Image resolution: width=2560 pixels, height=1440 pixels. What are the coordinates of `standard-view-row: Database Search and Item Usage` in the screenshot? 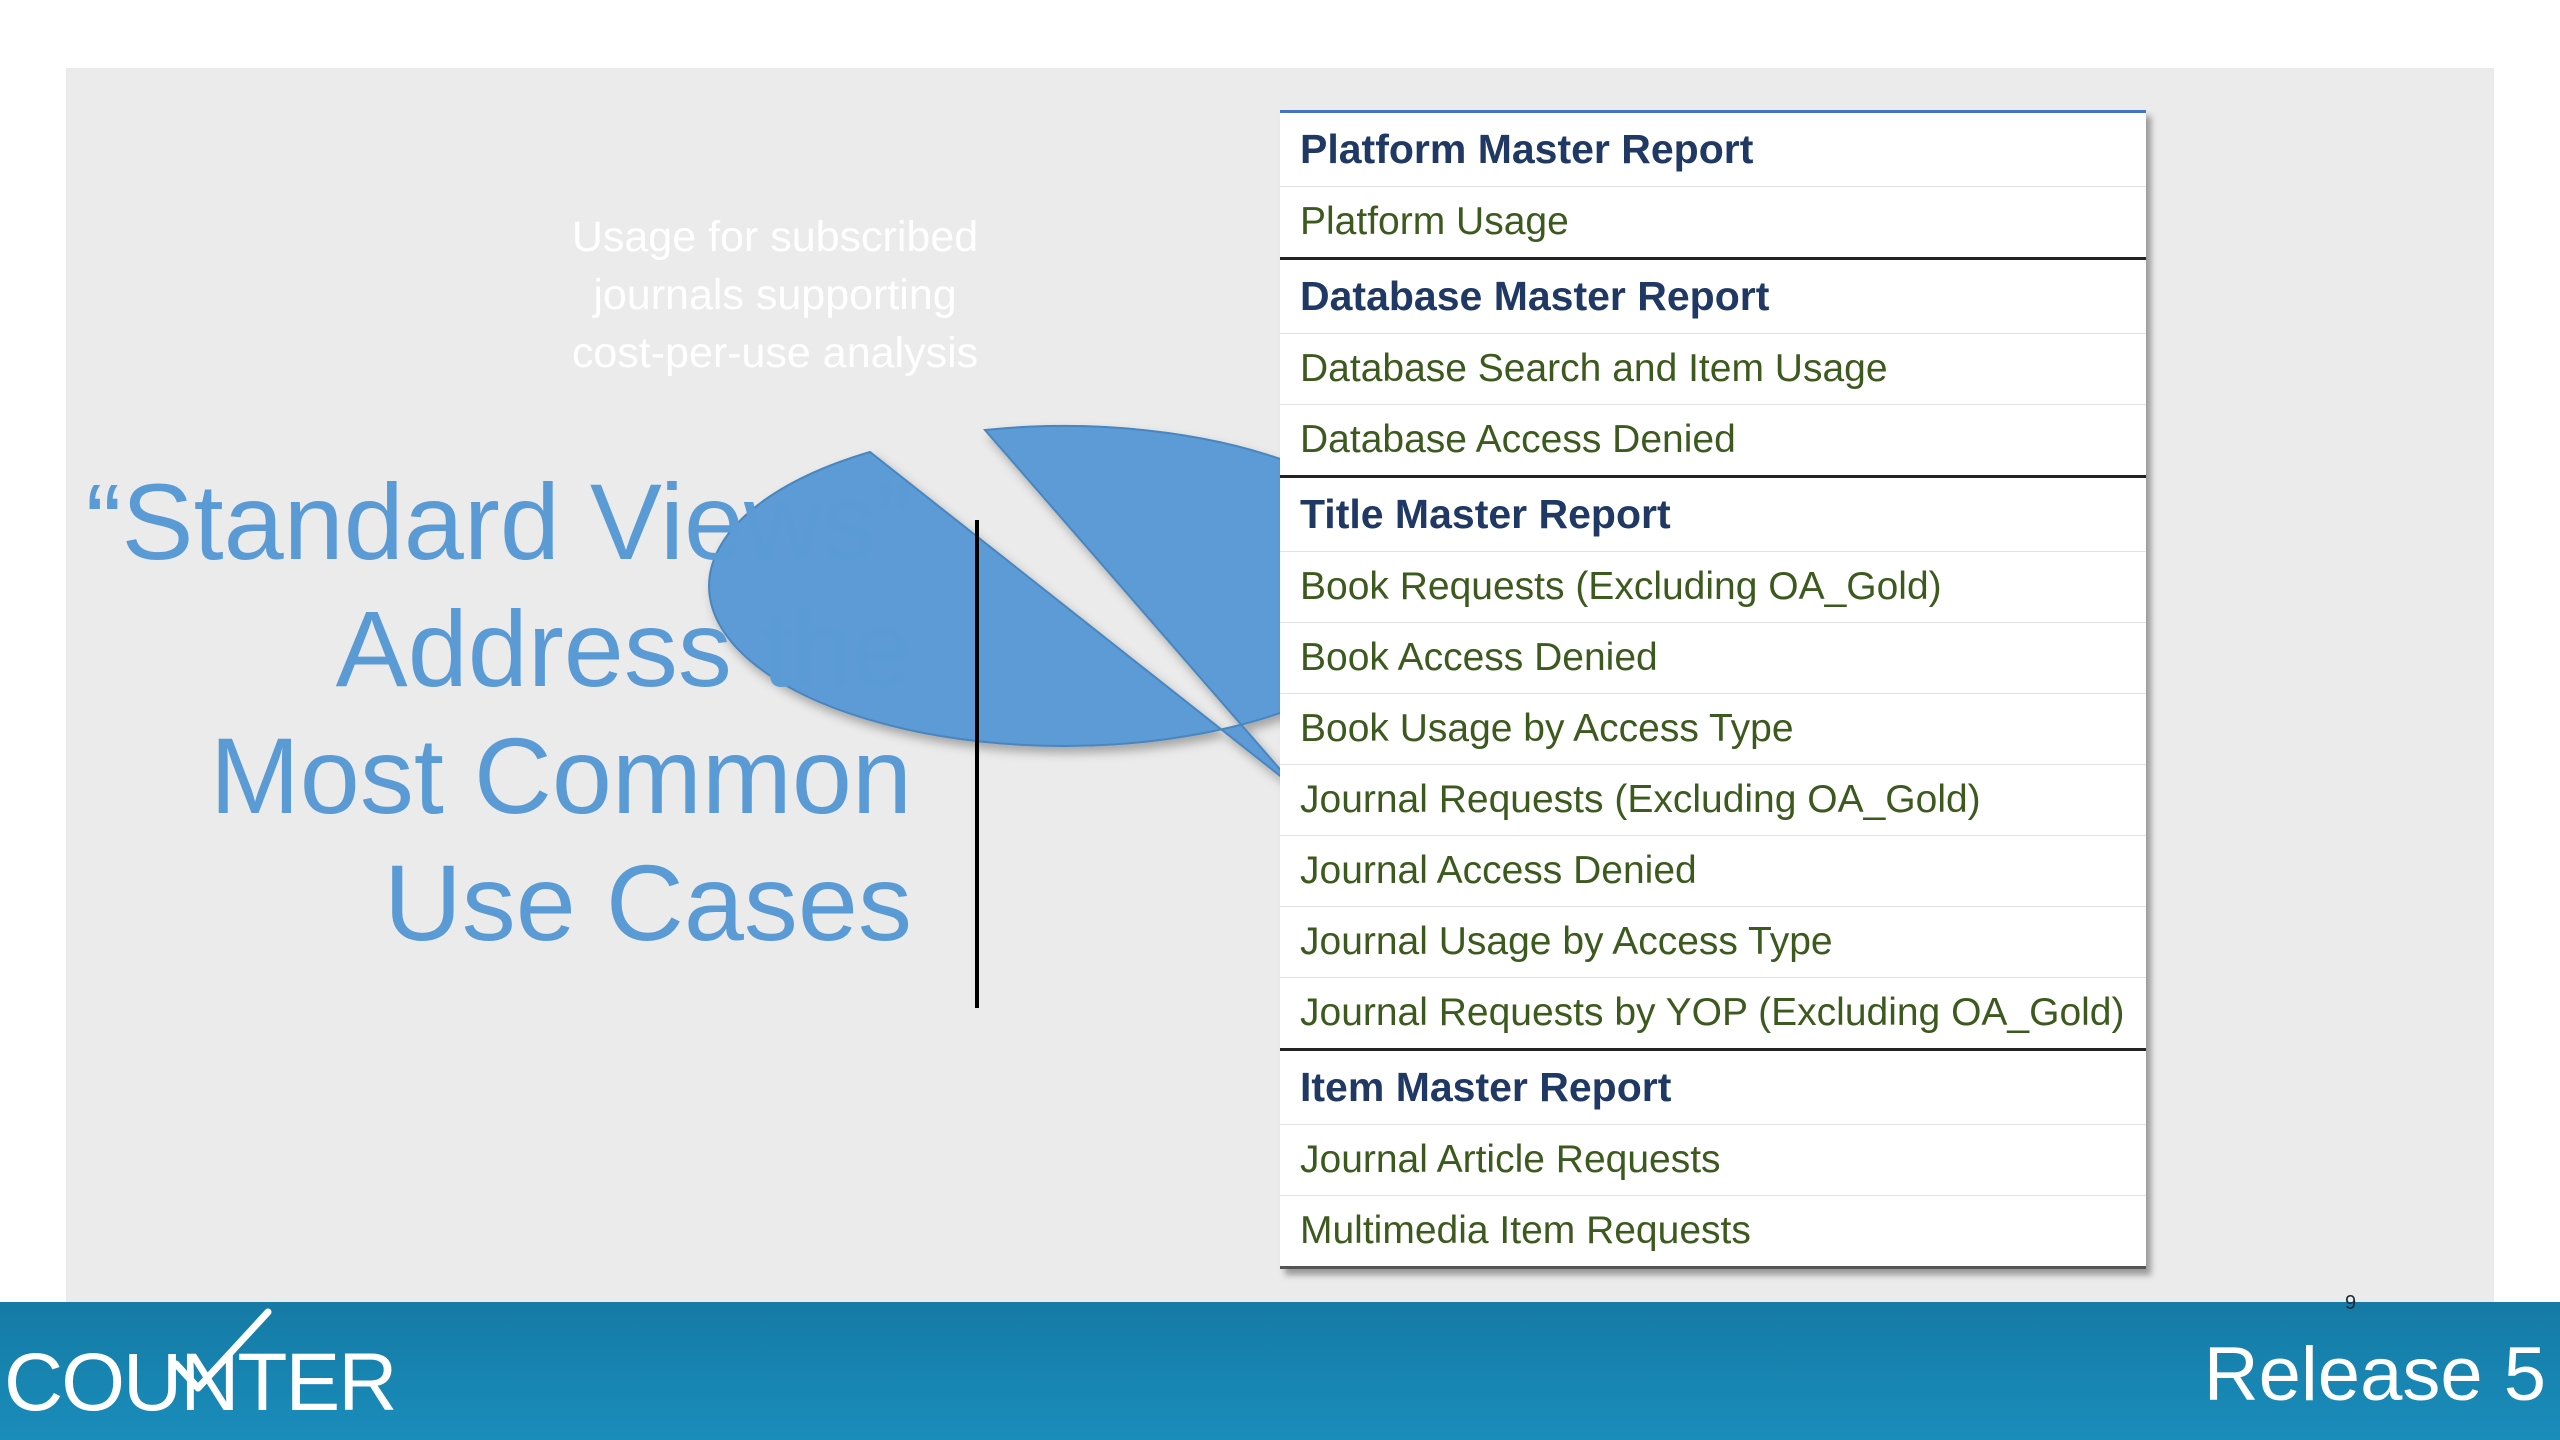 It's located at (1713, 369).